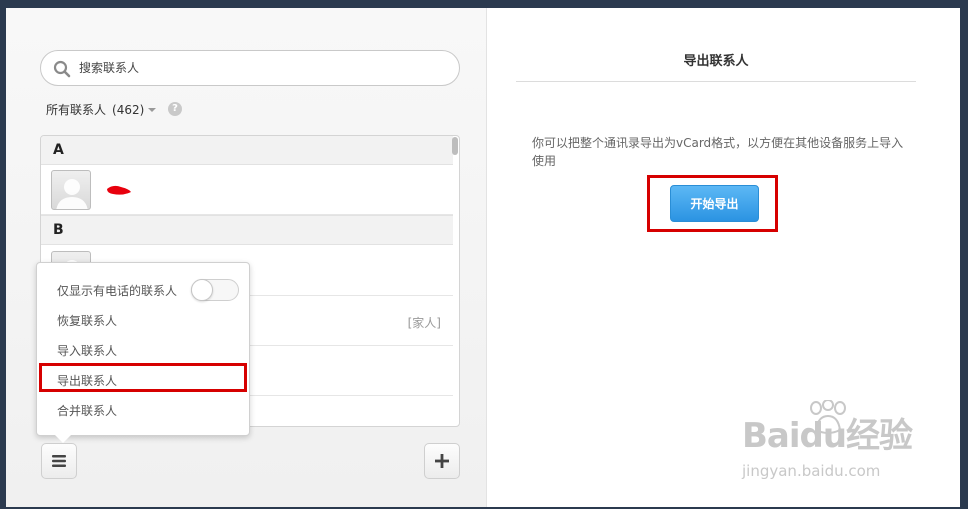 The width and height of the screenshot is (968, 509). Describe the element at coordinates (119, 190) in the screenshot. I see `redaction-mark` at that location.